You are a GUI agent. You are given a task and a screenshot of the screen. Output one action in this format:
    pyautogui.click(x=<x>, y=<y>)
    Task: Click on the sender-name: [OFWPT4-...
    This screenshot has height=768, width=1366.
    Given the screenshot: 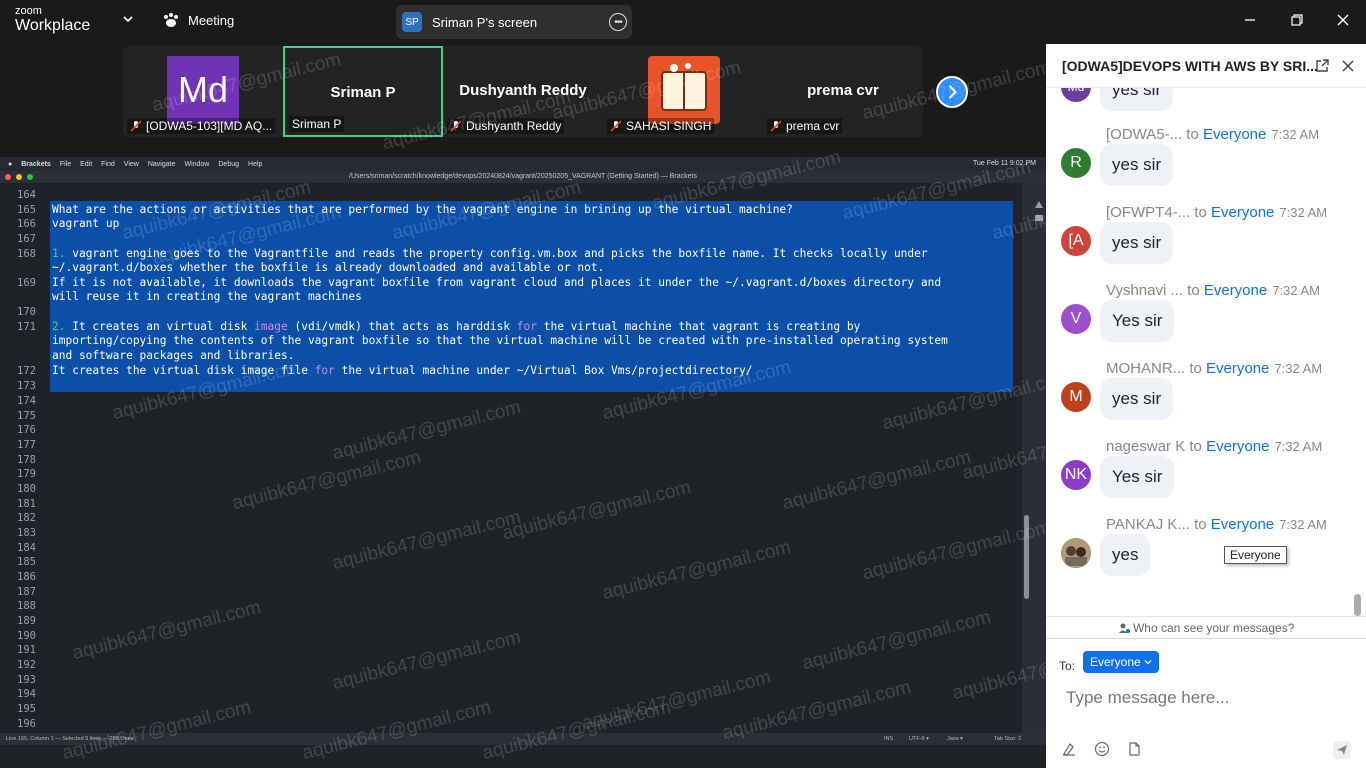 What is the action you would take?
    pyautogui.click(x=1148, y=212)
    